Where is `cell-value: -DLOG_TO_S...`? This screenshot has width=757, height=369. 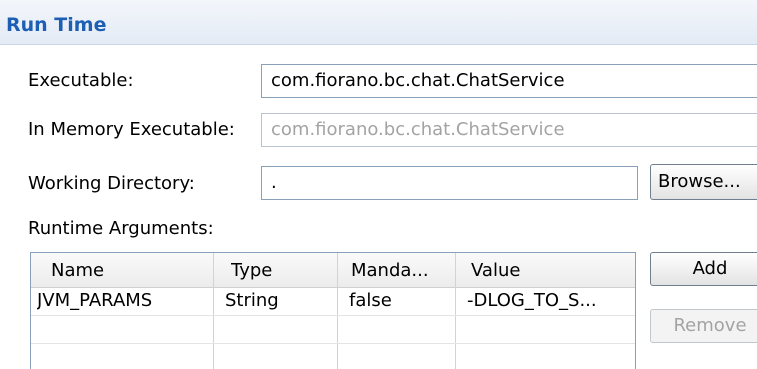 cell-value: -DLOG_TO_S... is located at coordinates (532, 300).